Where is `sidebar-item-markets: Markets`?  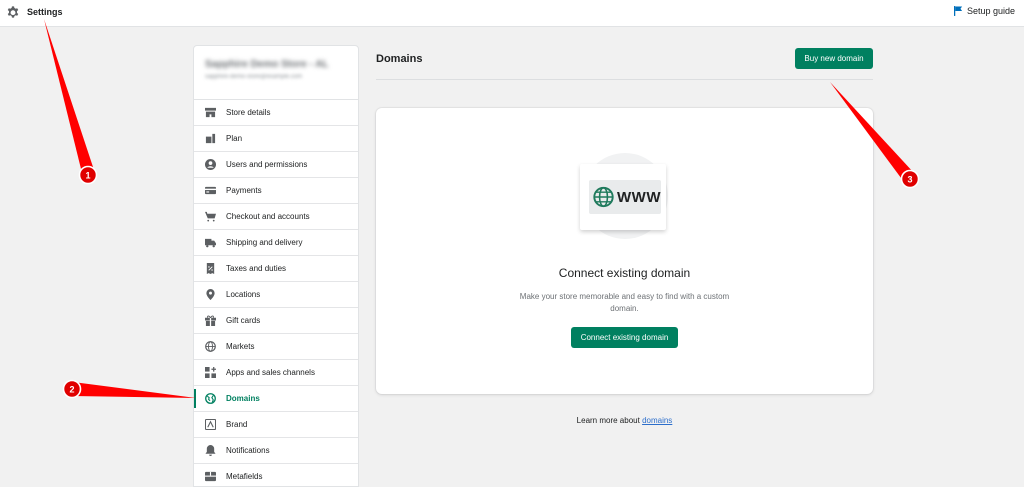 sidebar-item-markets: Markets is located at coordinates (276, 347).